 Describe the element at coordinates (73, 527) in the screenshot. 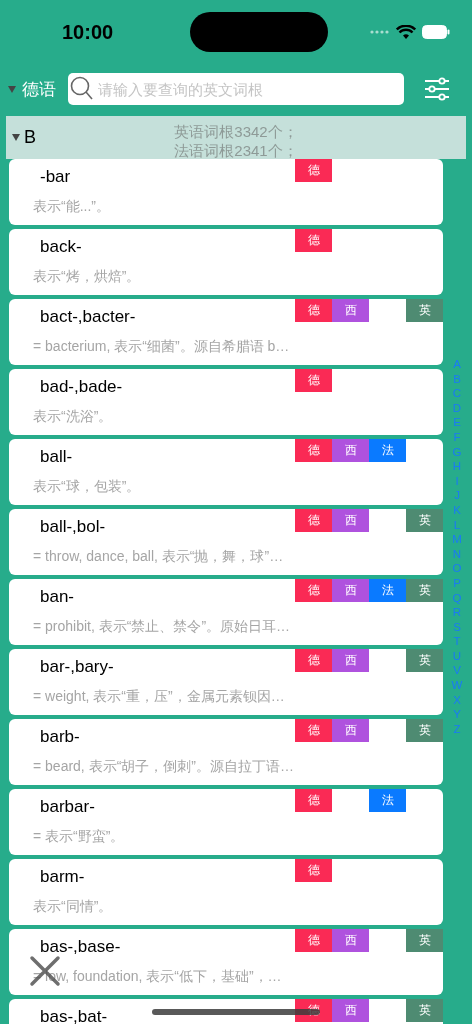

I see `root-word: ball-,bol-` at that location.